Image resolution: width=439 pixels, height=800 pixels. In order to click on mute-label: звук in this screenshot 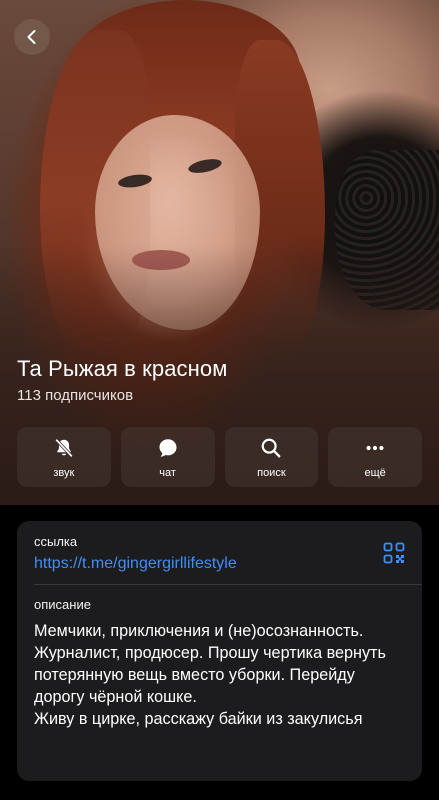, I will do `click(64, 472)`.